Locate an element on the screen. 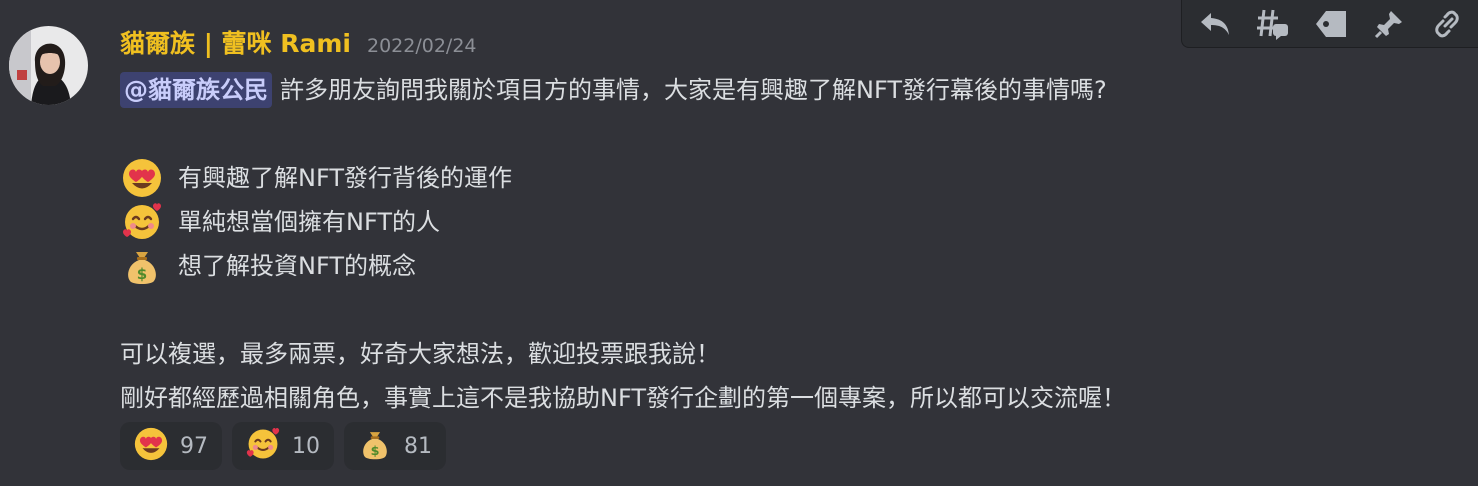 The width and height of the screenshot is (1478, 486). option-line: 有興趣了解NFT發行背後的運作 is located at coordinates (795, 178).